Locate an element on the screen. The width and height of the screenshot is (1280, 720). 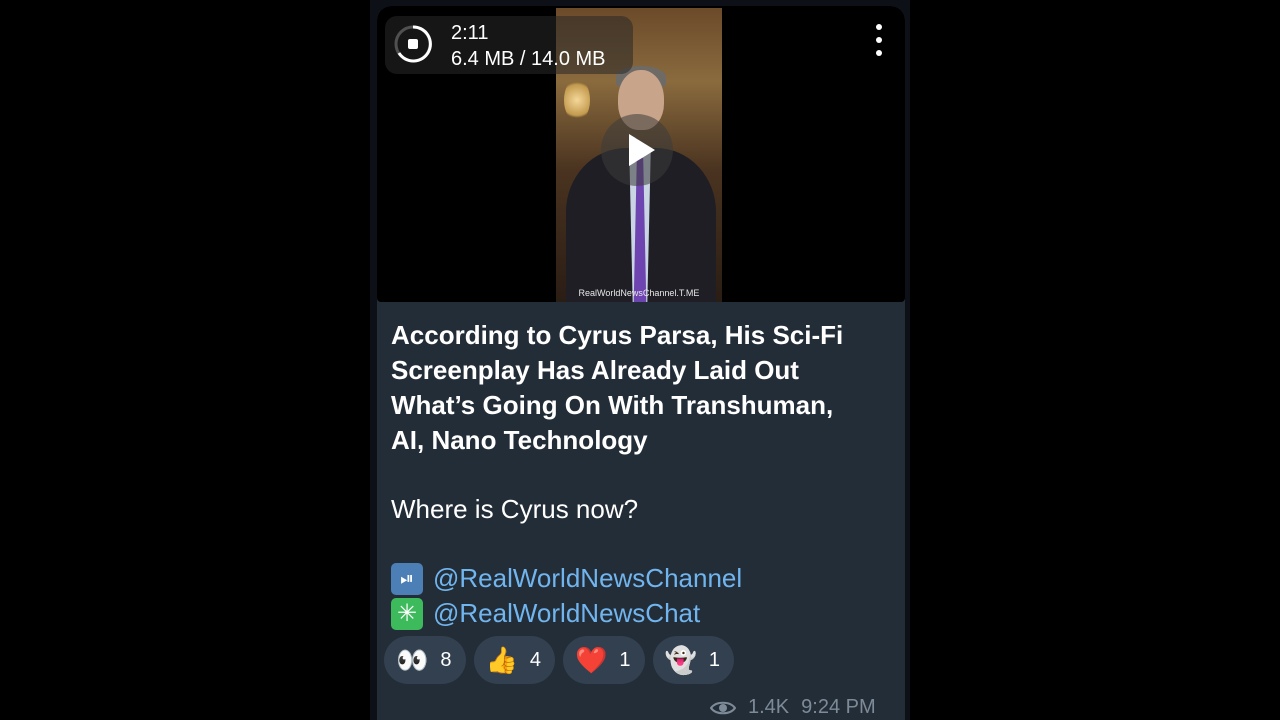
channel-link-text: @RealWorldNewsChannel is located at coordinates (587, 578).